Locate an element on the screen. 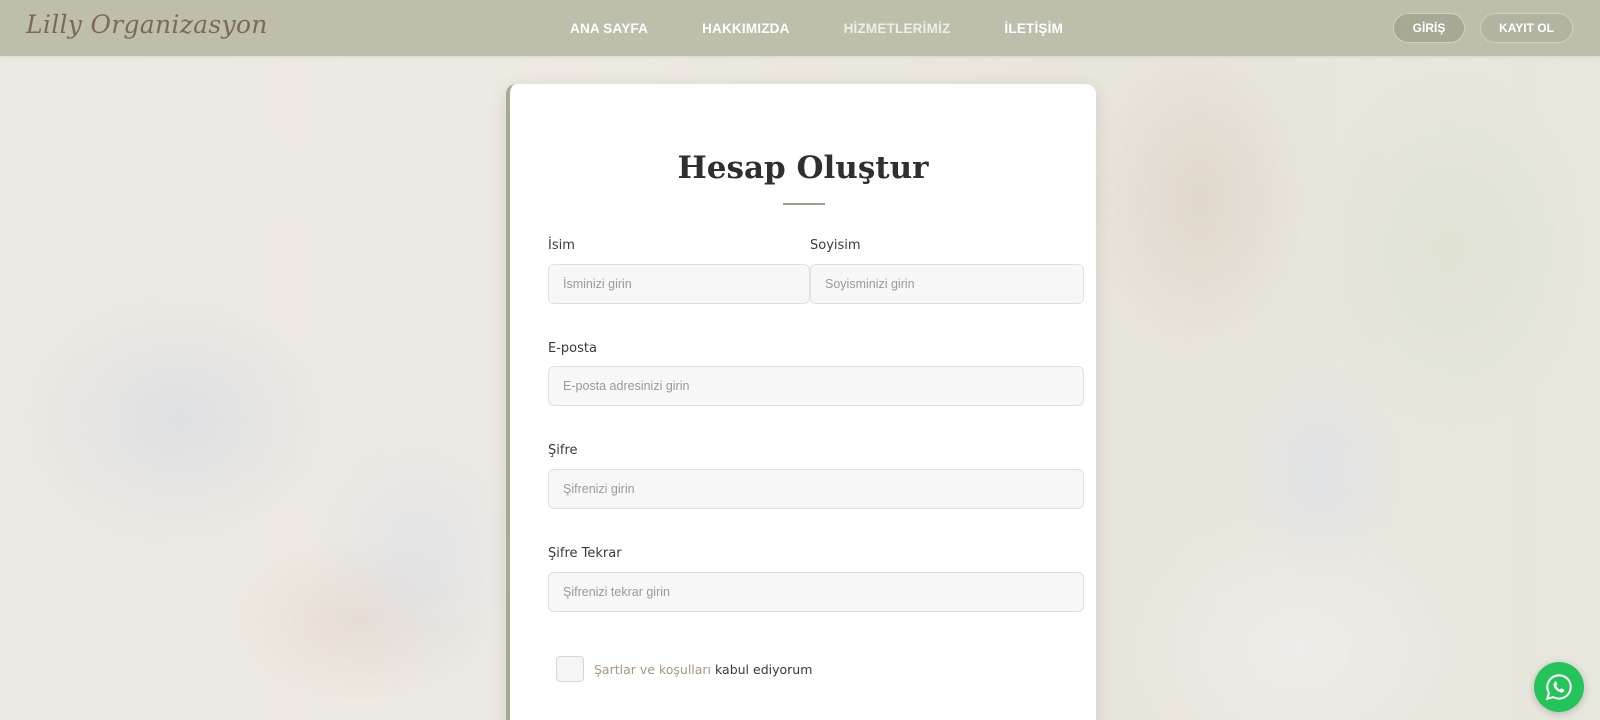  brand-logo: Lilly Organizasyon is located at coordinates (147, 24).